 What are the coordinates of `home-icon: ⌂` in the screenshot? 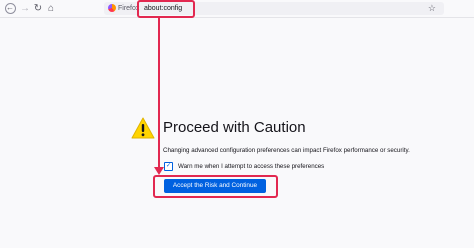 It's located at (51, 8).